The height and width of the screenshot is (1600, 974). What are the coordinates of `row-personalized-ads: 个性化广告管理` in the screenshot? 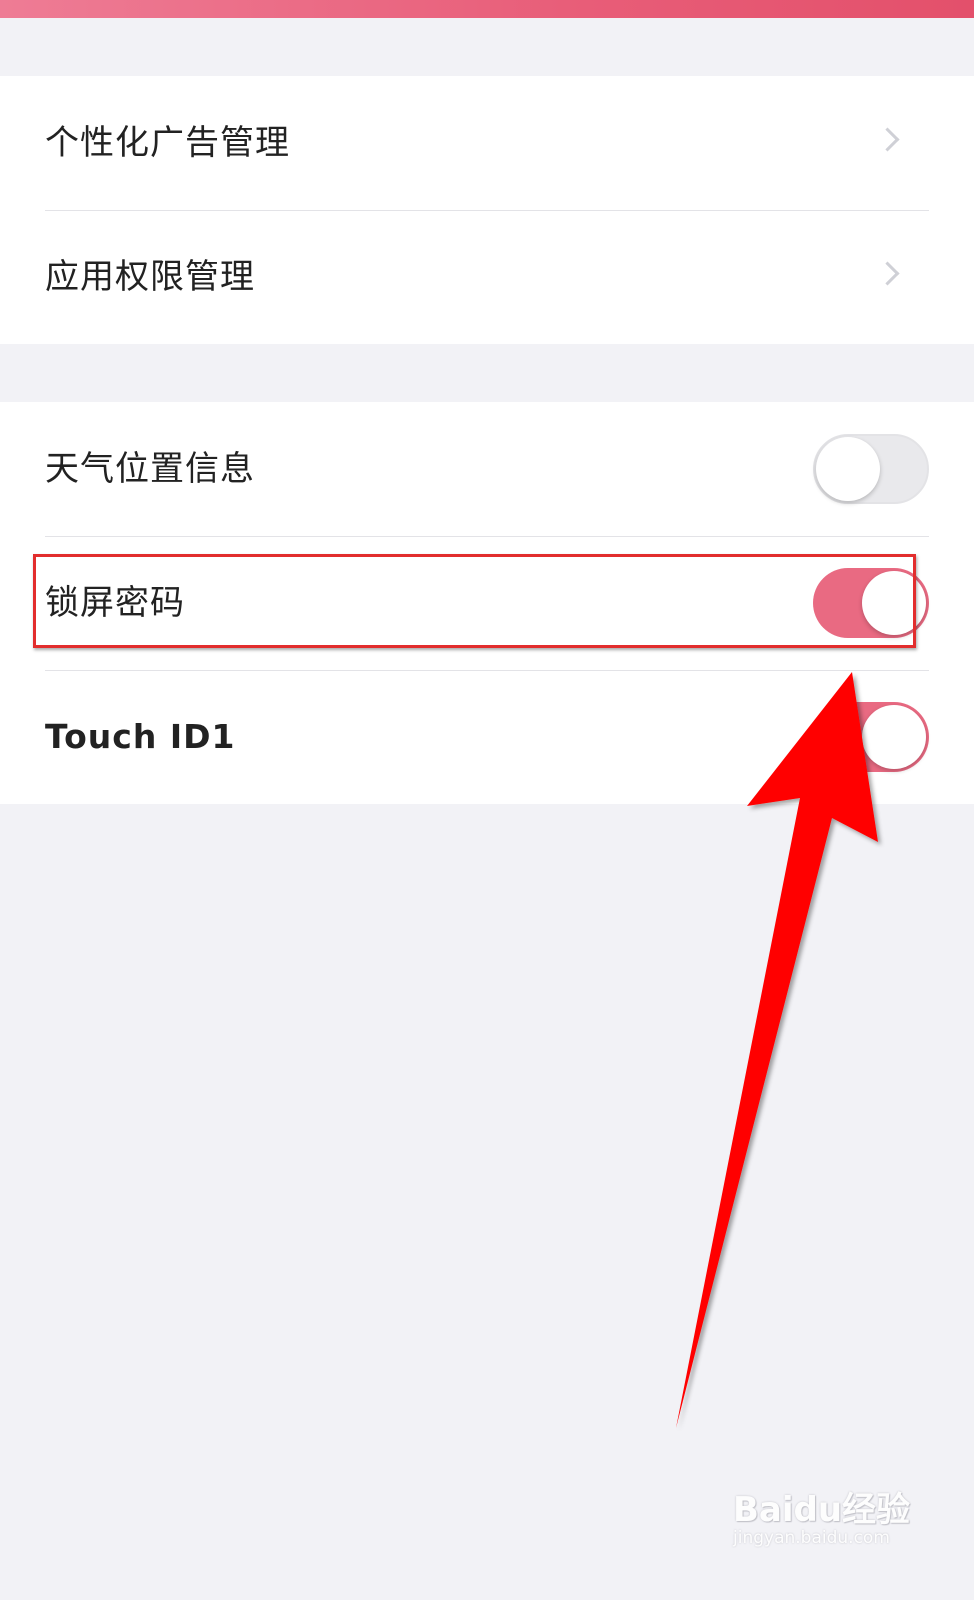 It's located at (487, 143).